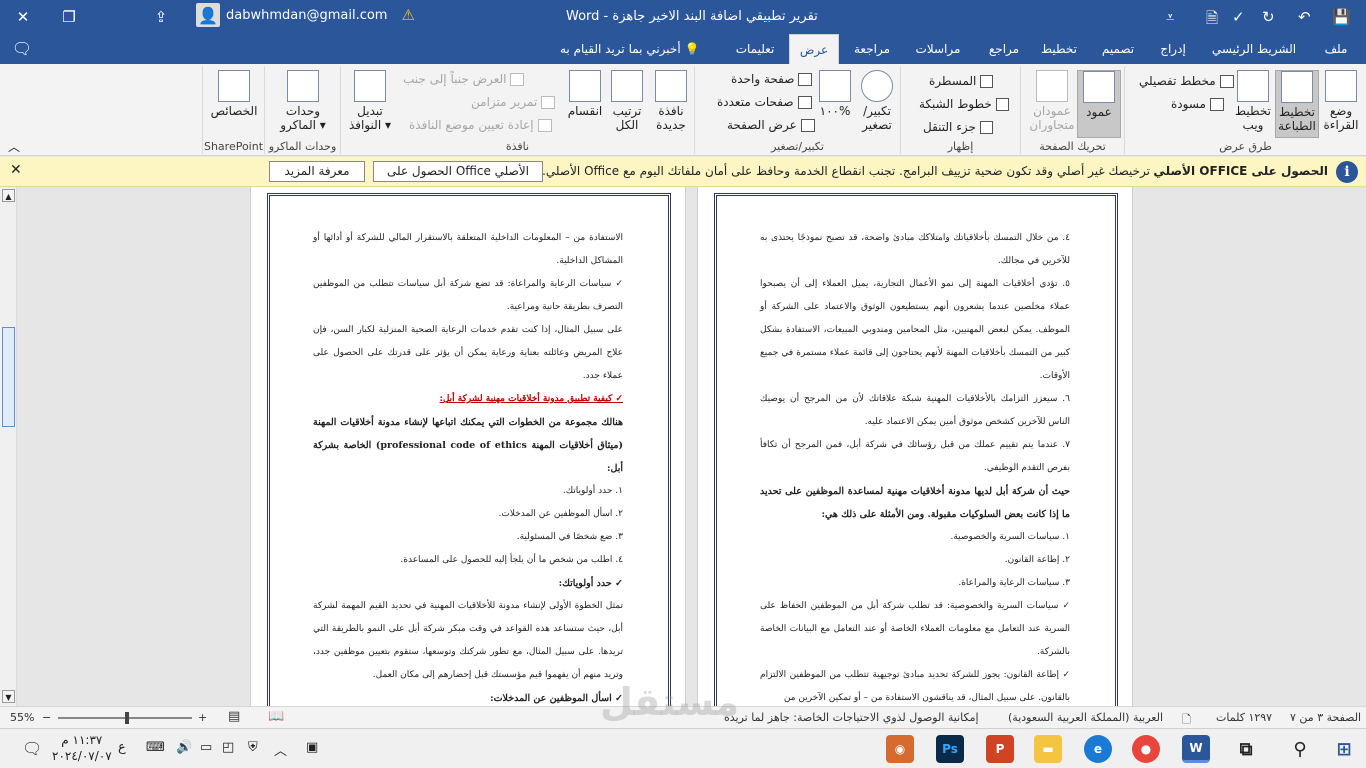 The image size is (1366, 768). I want to click on draft-button: مسودة, so click(1197, 104).